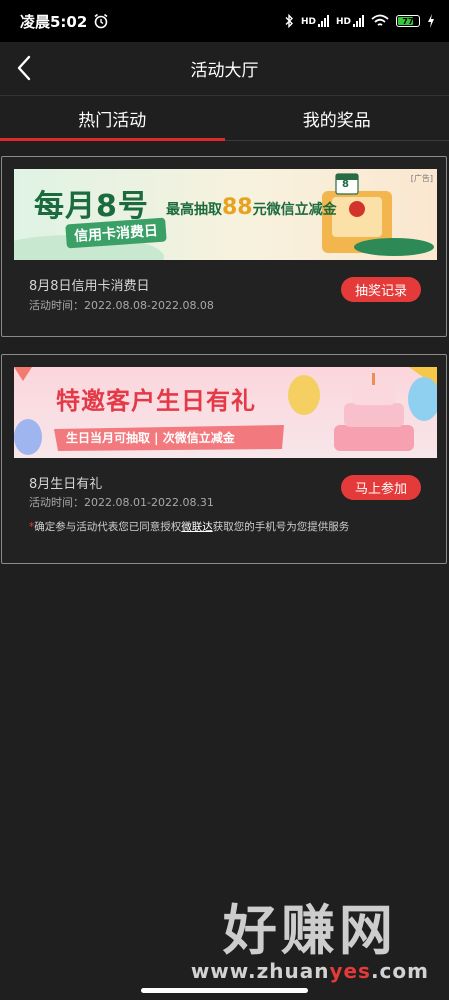 Image resolution: width=449 pixels, height=1000 pixels. What do you see at coordinates (150, 438) in the screenshot?
I see `banner-subheadline: 生日当月可抽取 | 次微信立减金` at bounding box center [150, 438].